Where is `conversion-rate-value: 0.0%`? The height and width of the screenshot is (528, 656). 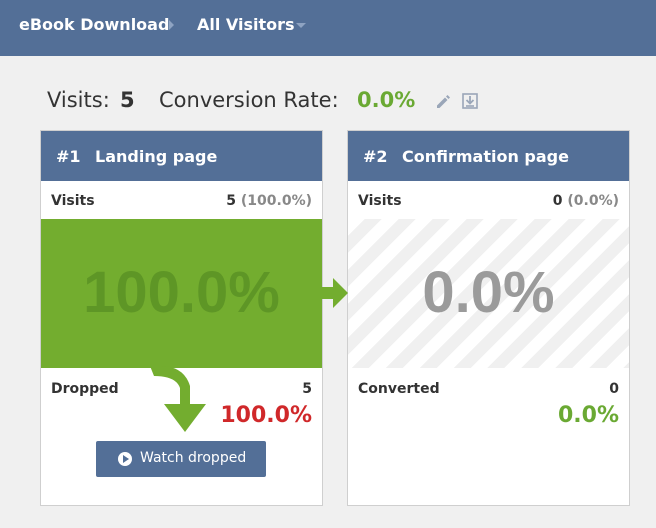 conversion-rate-value: 0.0% is located at coordinates (386, 100).